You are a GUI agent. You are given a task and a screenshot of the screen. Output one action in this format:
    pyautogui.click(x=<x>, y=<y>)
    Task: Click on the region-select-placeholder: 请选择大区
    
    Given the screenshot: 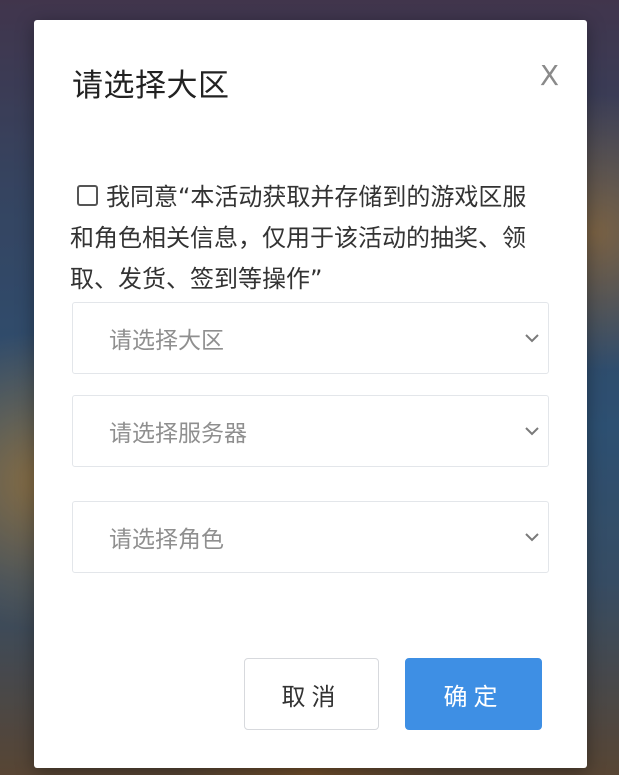 What is the action you would take?
    pyautogui.click(x=166, y=341)
    